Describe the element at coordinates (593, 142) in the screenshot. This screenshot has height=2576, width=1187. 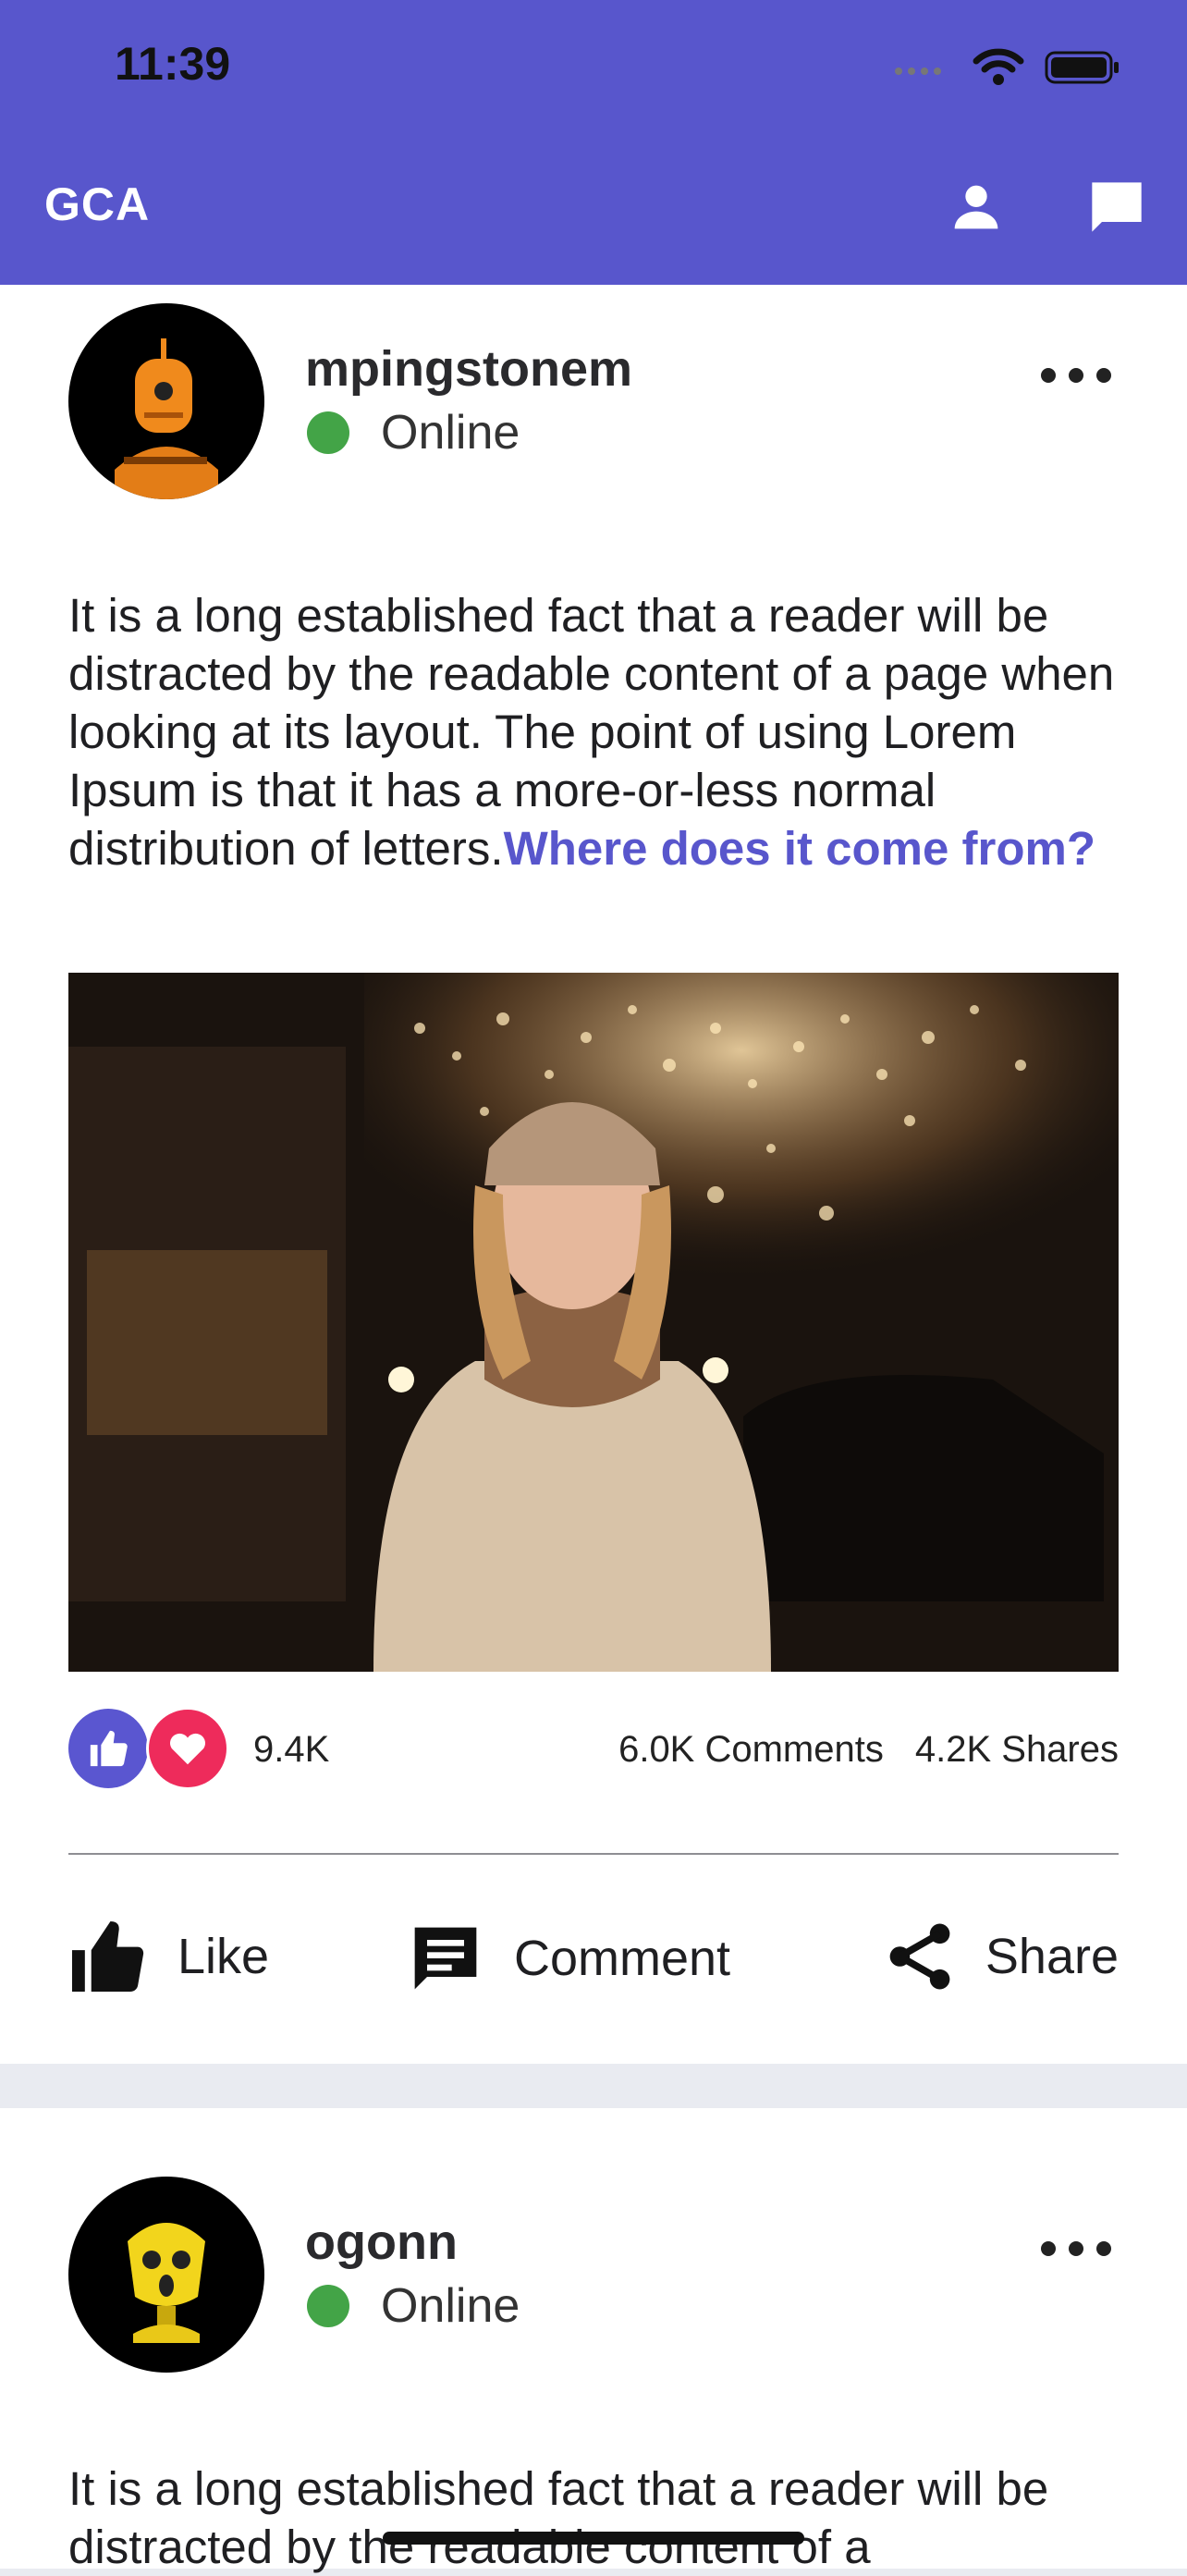
I see `app-bar: 11:39 GCA` at that location.